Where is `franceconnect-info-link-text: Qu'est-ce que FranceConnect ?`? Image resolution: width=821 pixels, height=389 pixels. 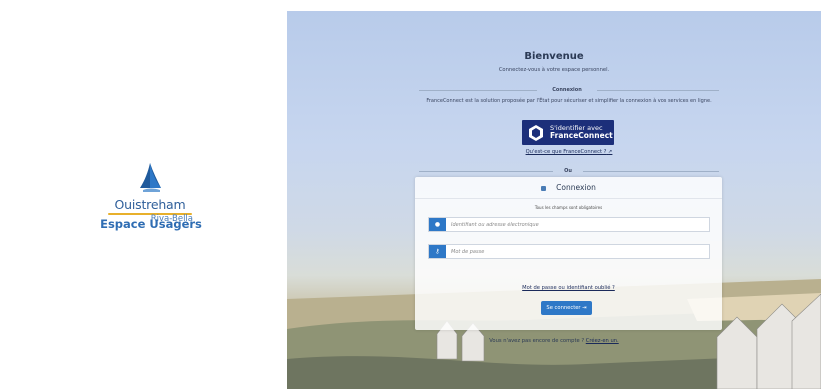 franceconnect-info-link-text: Qu'est-ce que FranceConnect ? is located at coordinates (566, 152).